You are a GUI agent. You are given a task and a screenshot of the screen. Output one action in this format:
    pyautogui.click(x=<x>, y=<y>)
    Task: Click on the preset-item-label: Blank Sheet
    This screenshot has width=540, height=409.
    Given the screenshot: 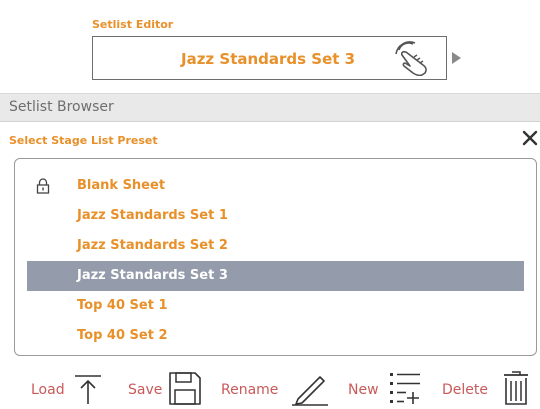 What is the action you would take?
    pyautogui.click(x=121, y=185)
    